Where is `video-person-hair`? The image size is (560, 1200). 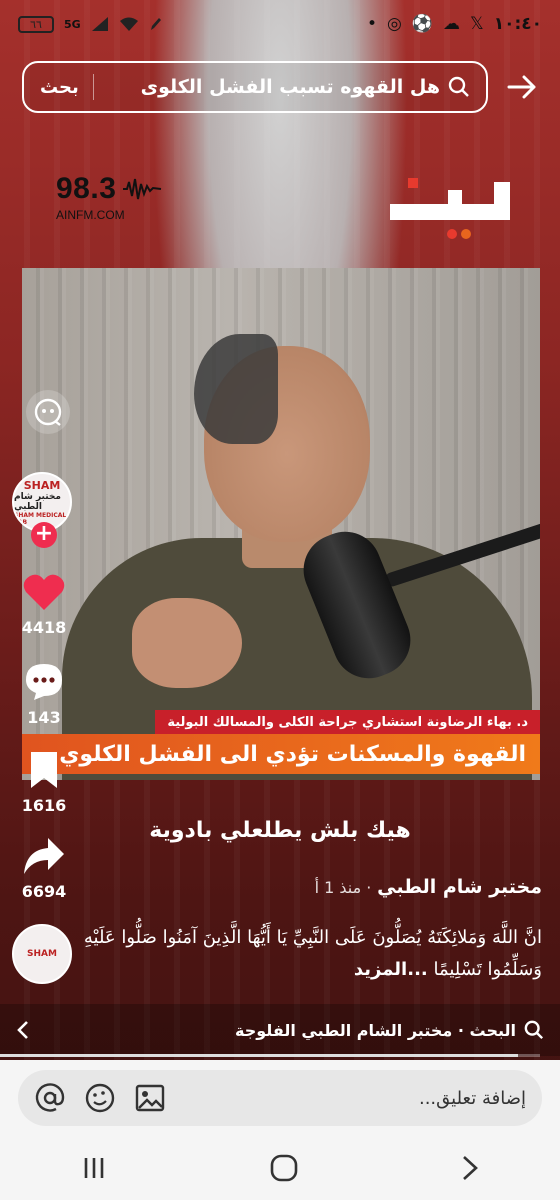 video-person-hair is located at coordinates (236, 389).